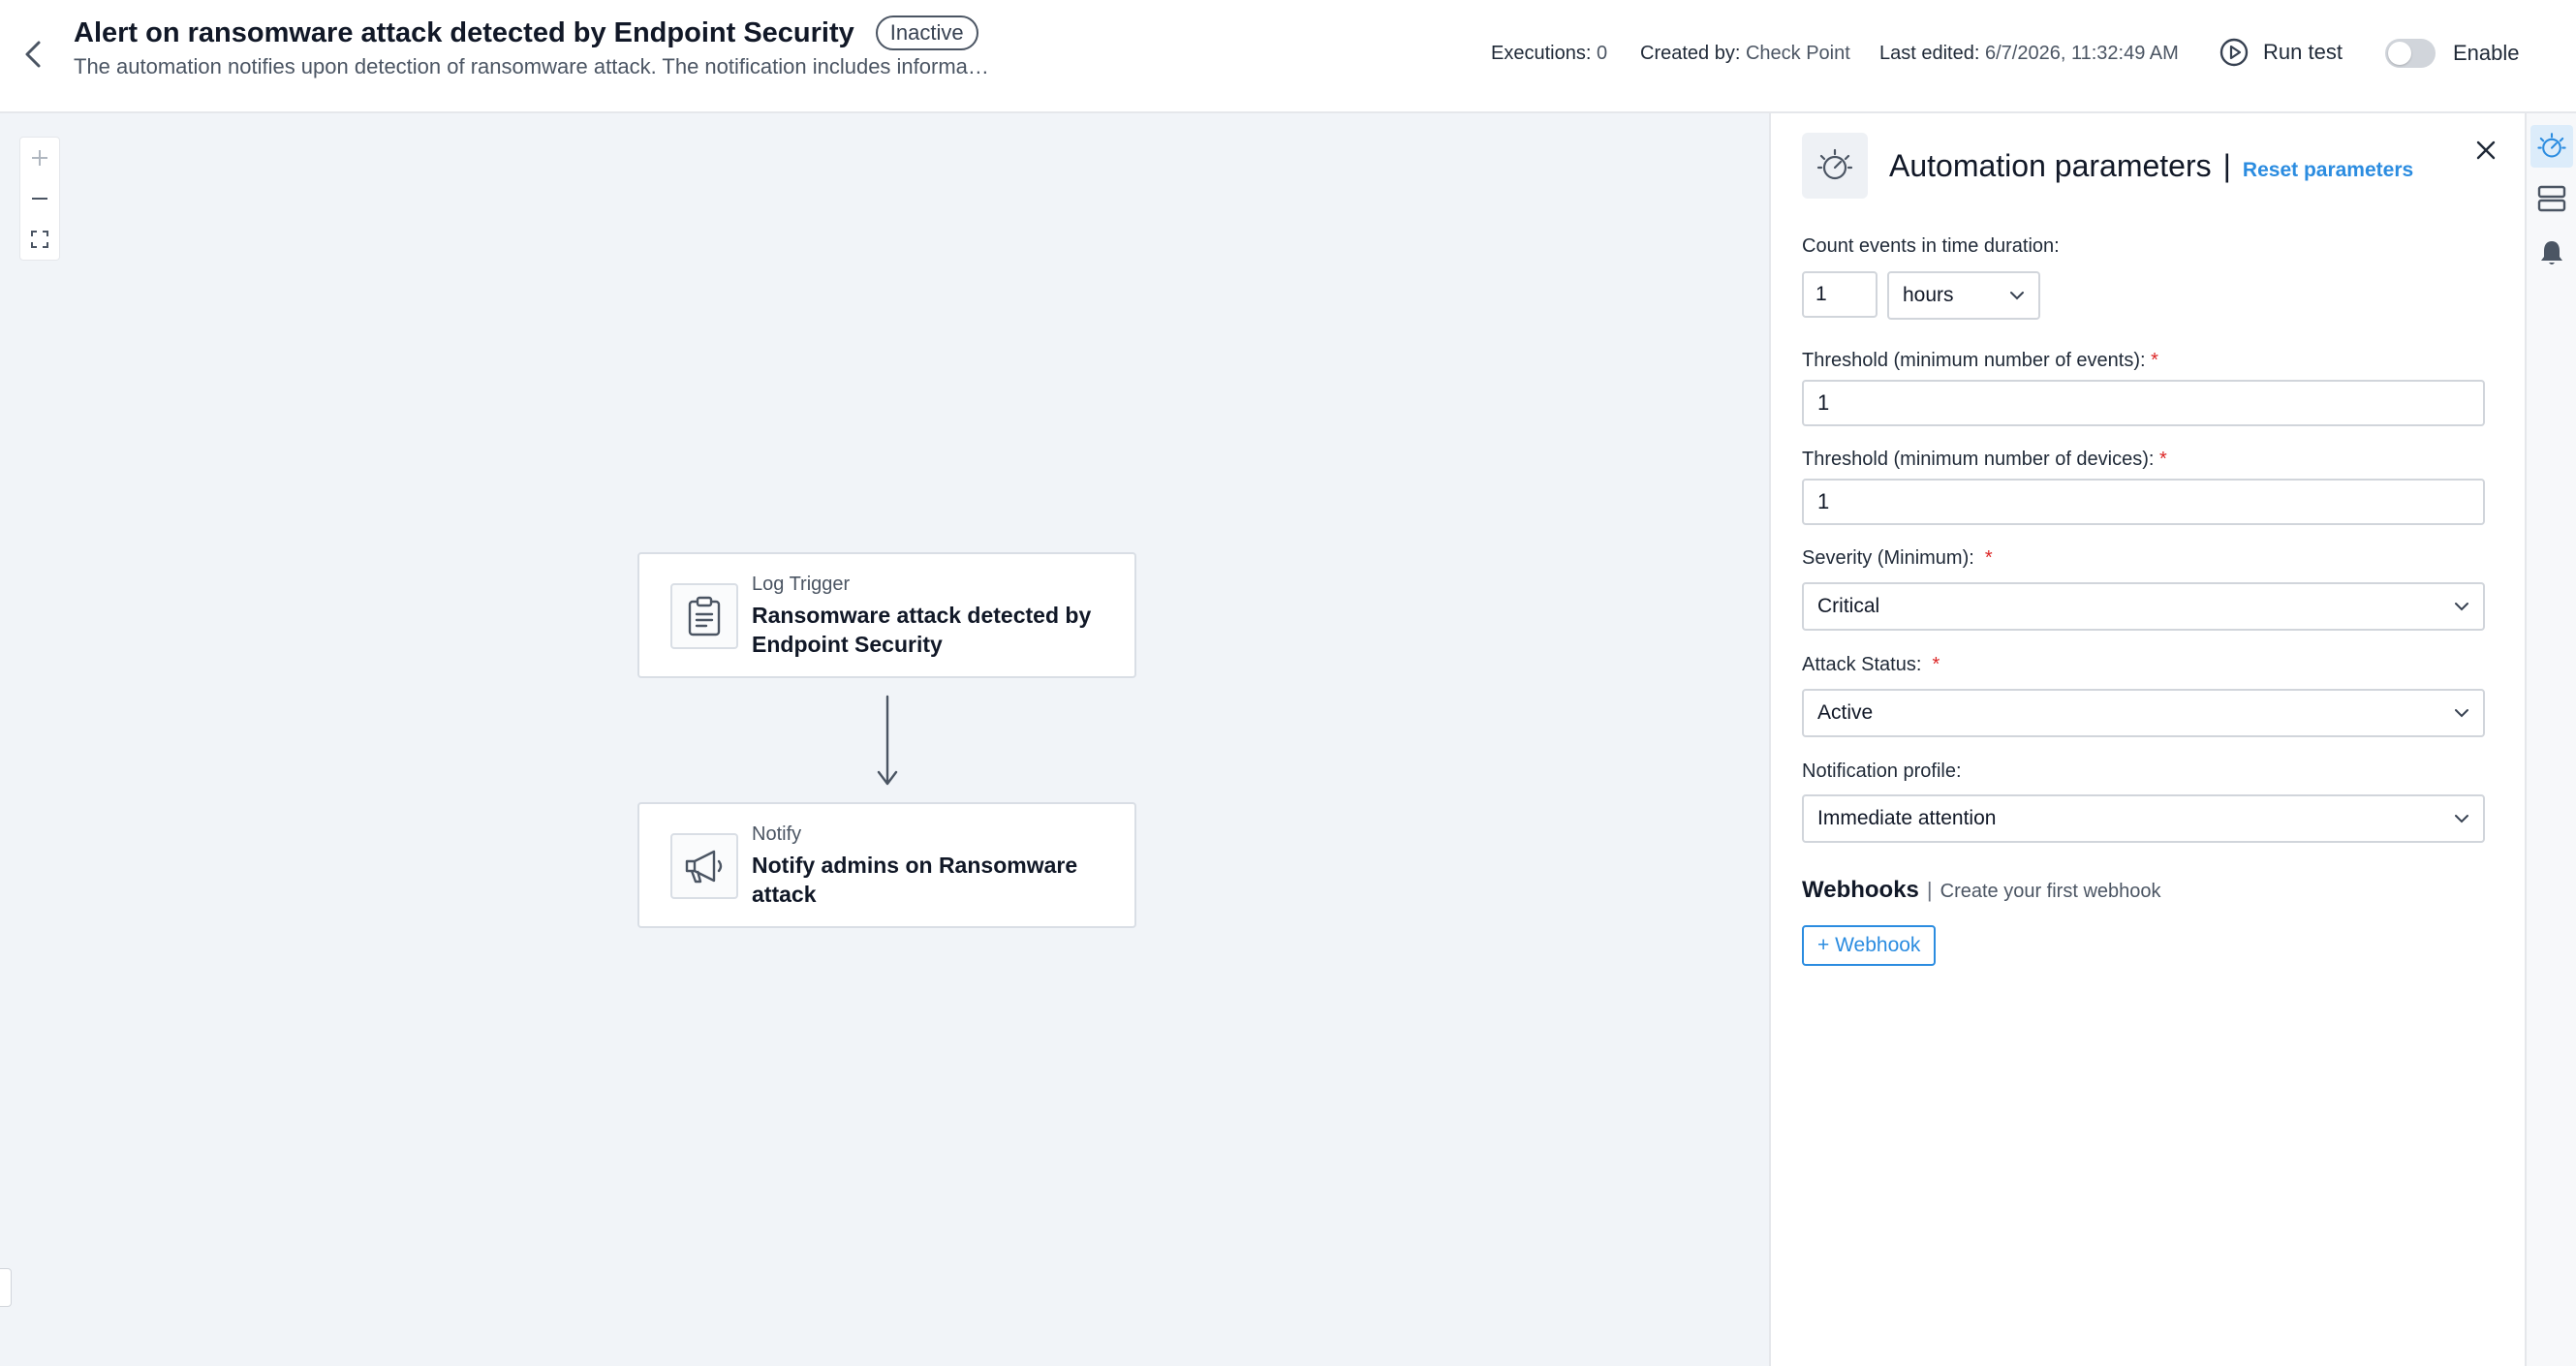 This screenshot has height=1366, width=2576. Describe the element at coordinates (1862, 664) in the screenshot. I see `attack-status-text: Attack Status:` at that location.